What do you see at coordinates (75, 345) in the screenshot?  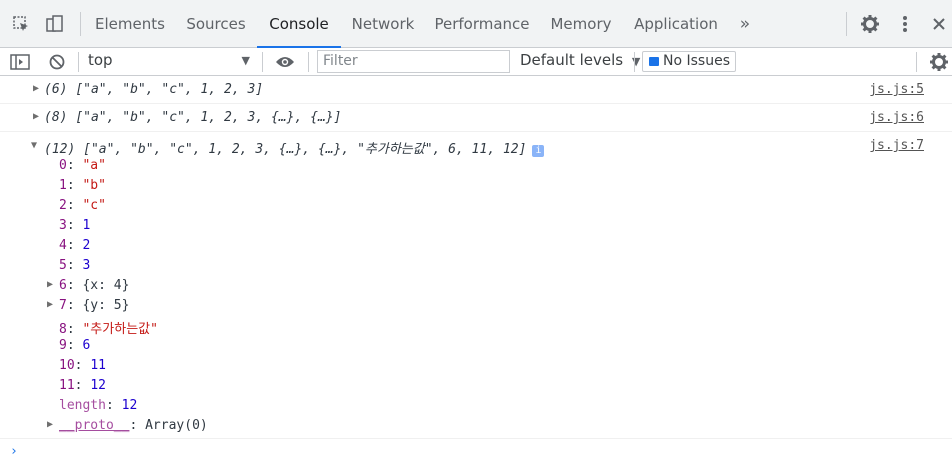 I see `array-entry: 9: 6` at bounding box center [75, 345].